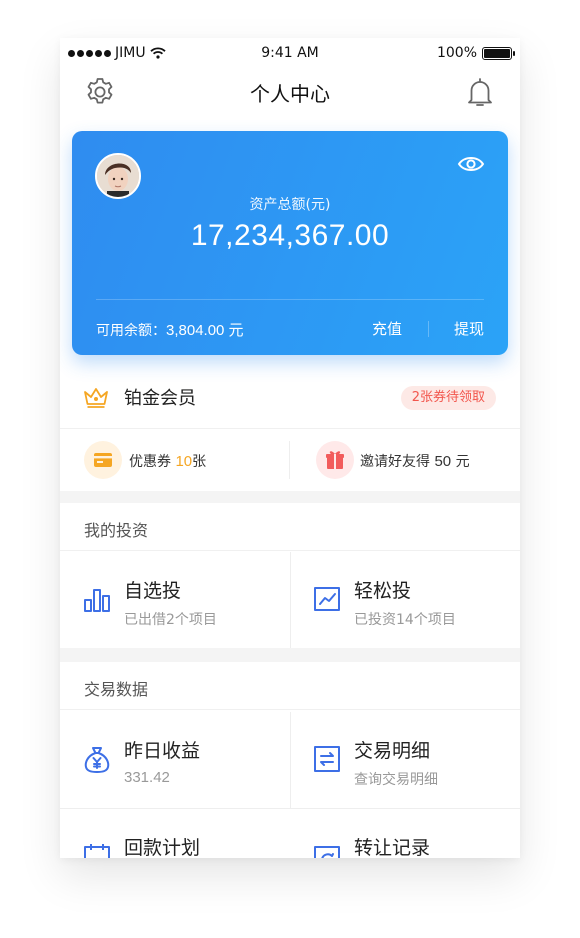  What do you see at coordinates (290, 686) in the screenshot?
I see `transactions-header: 交易数据` at bounding box center [290, 686].